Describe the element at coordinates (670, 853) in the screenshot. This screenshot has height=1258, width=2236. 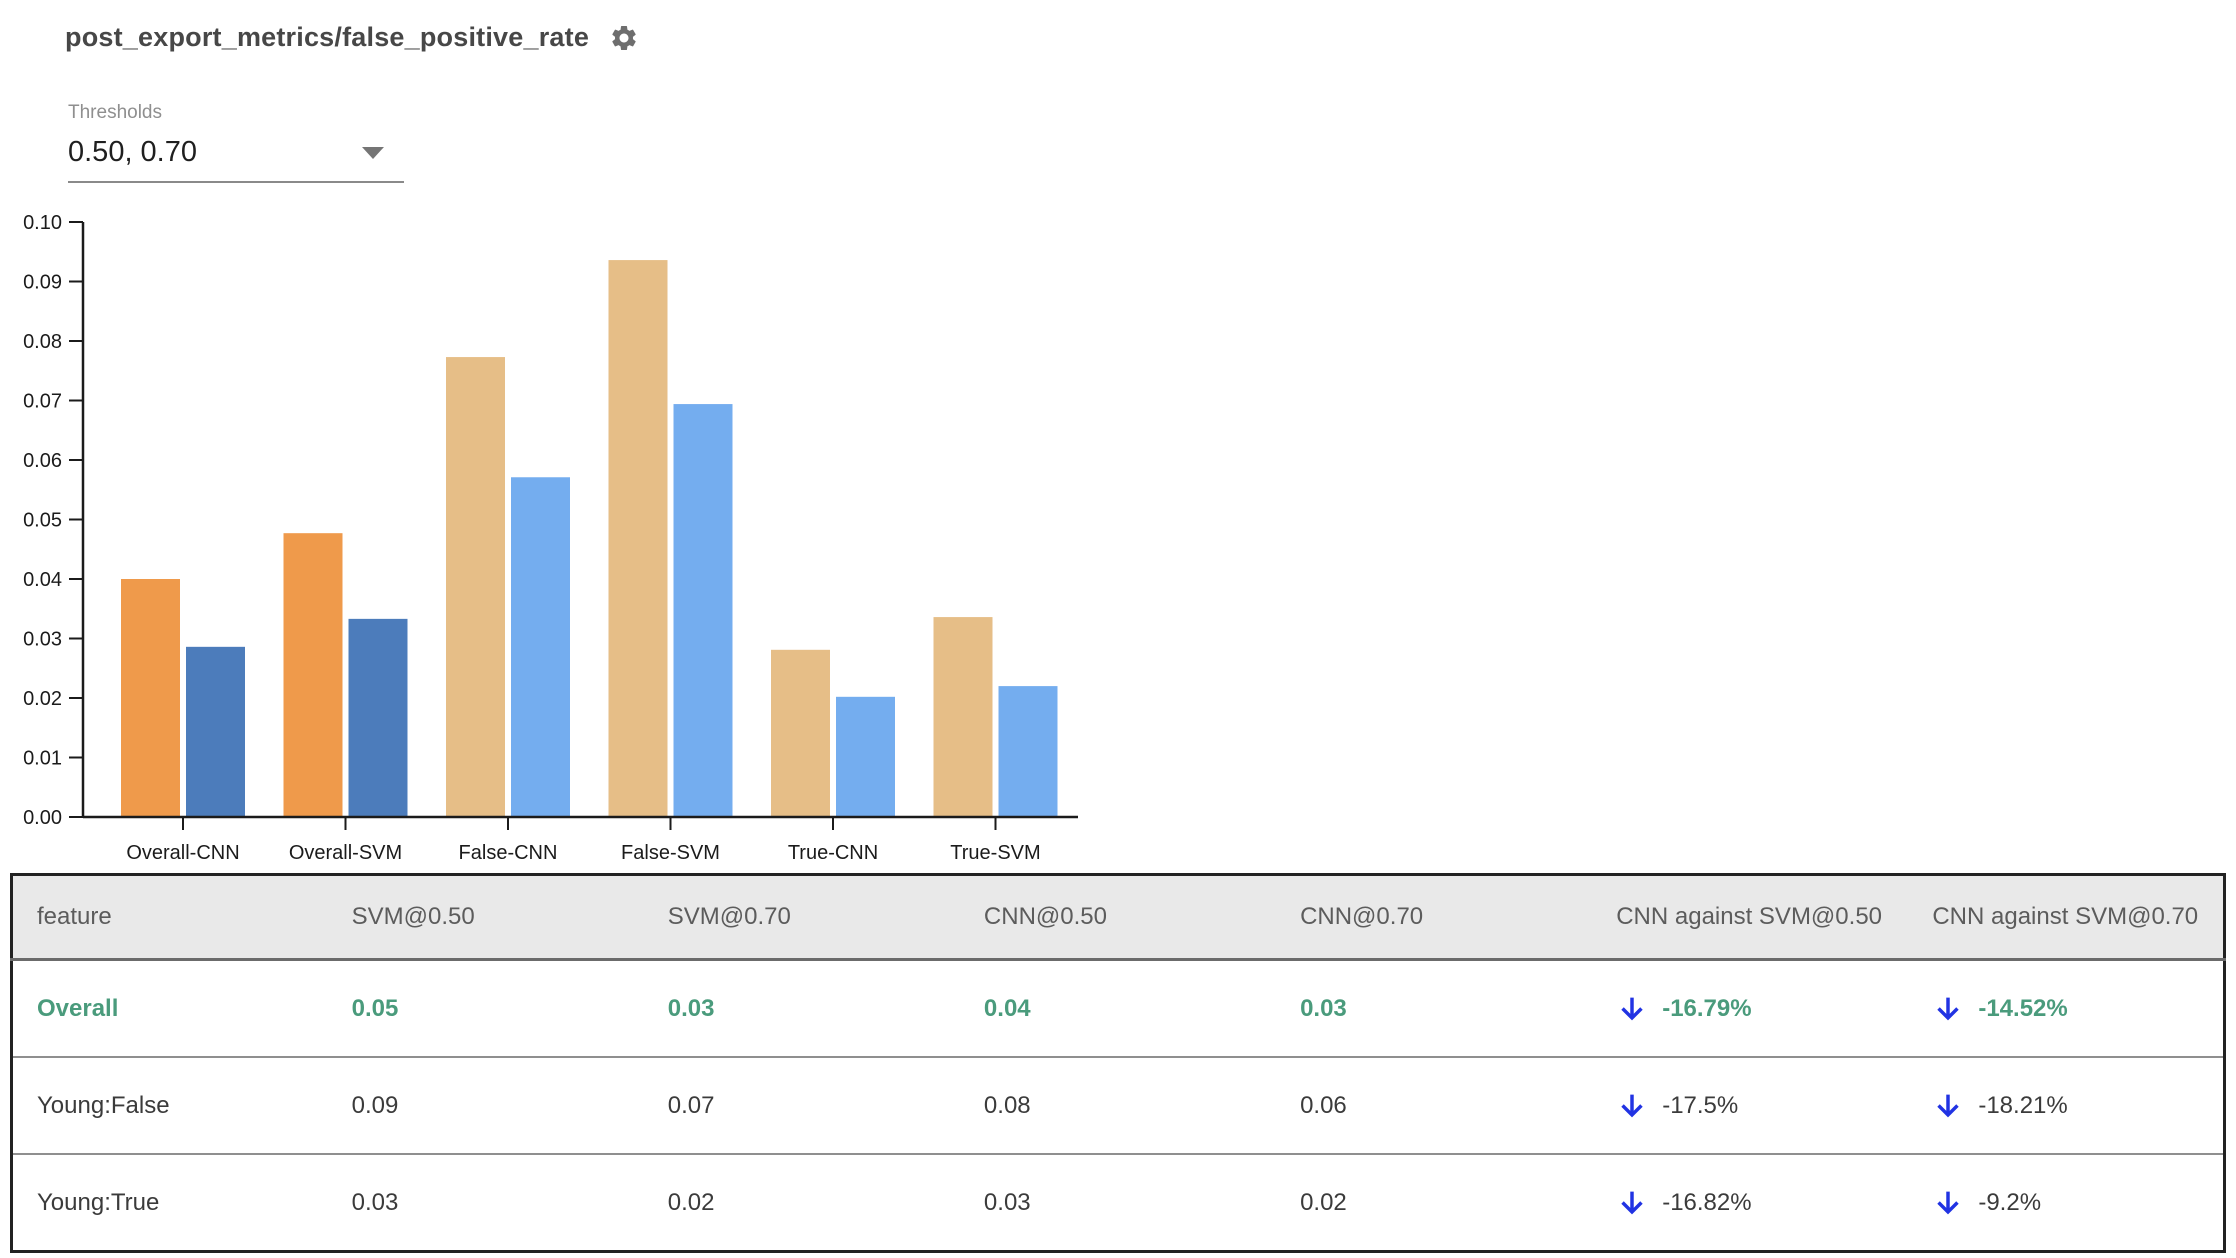
I see `x-axis-category-label: False-SVM` at that location.